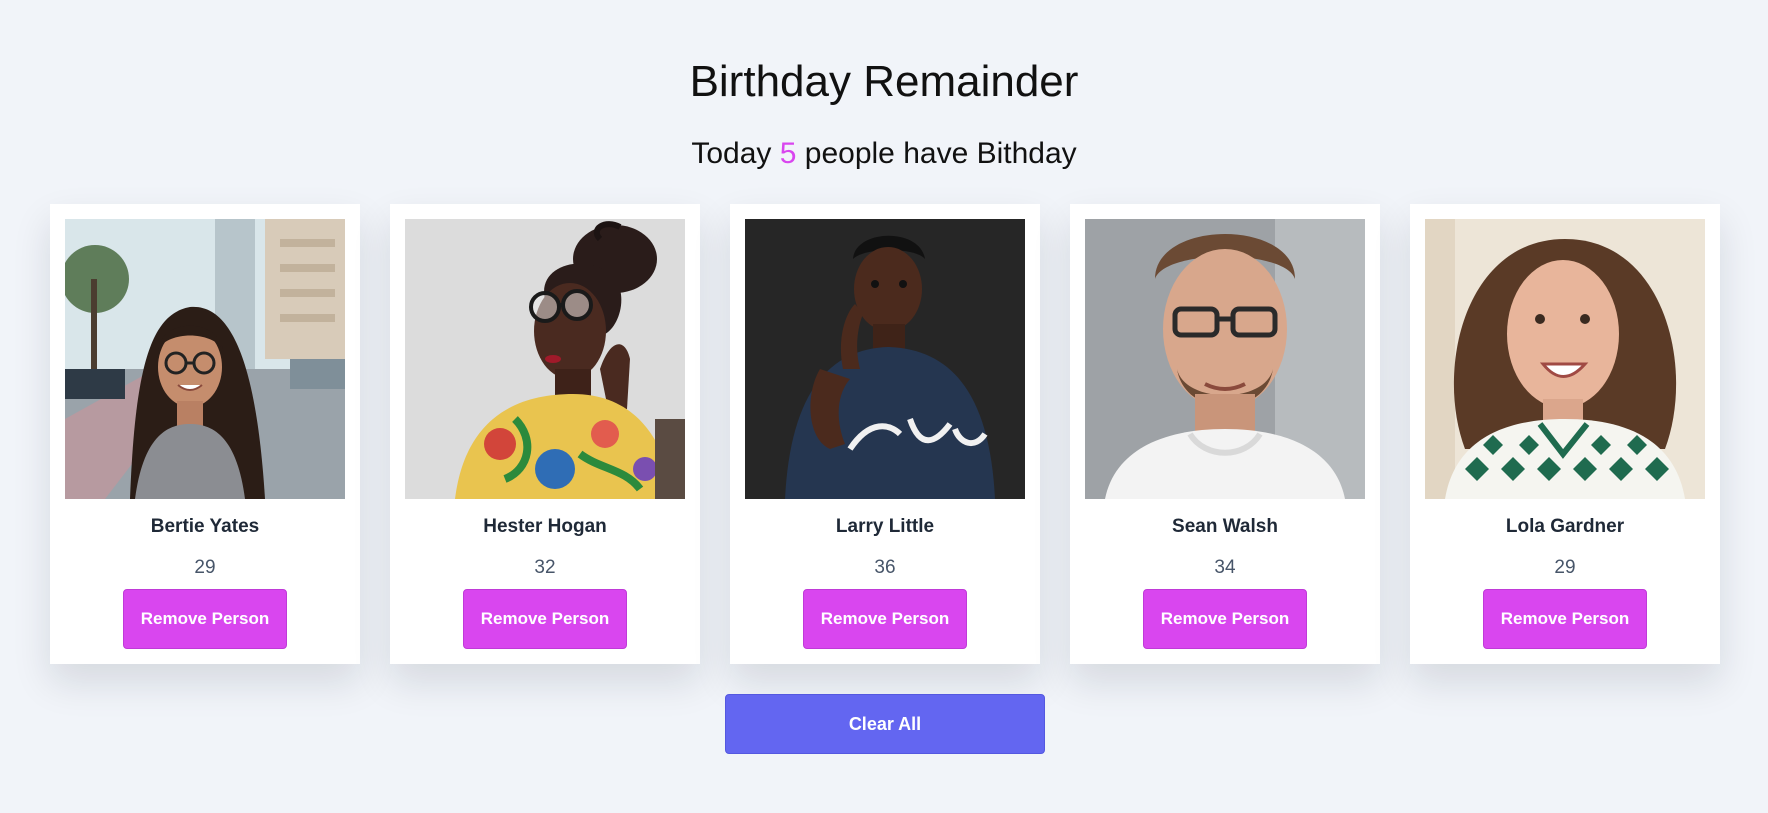 This screenshot has width=1768, height=813. Describe the element at coordinates (885, 724) in the screenshot. I see `clear-all-button: Clear All` at that location.